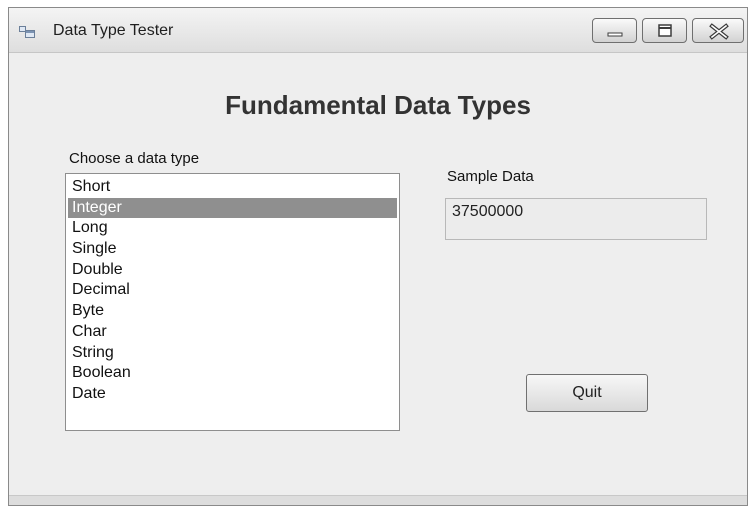 This screenshot has width=748, height=506. What do you see at coordinates (232, 270) in the screenshot?
I see `list-item-double: Double` at bounding box center [232, 270].